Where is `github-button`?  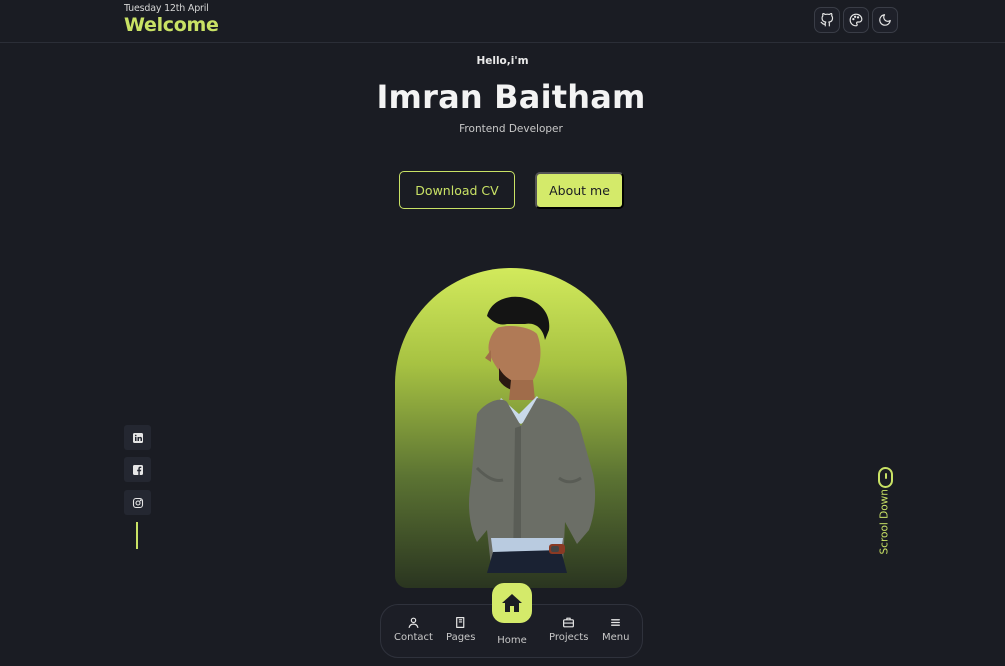 github-button is located at coordinates (827, 20).